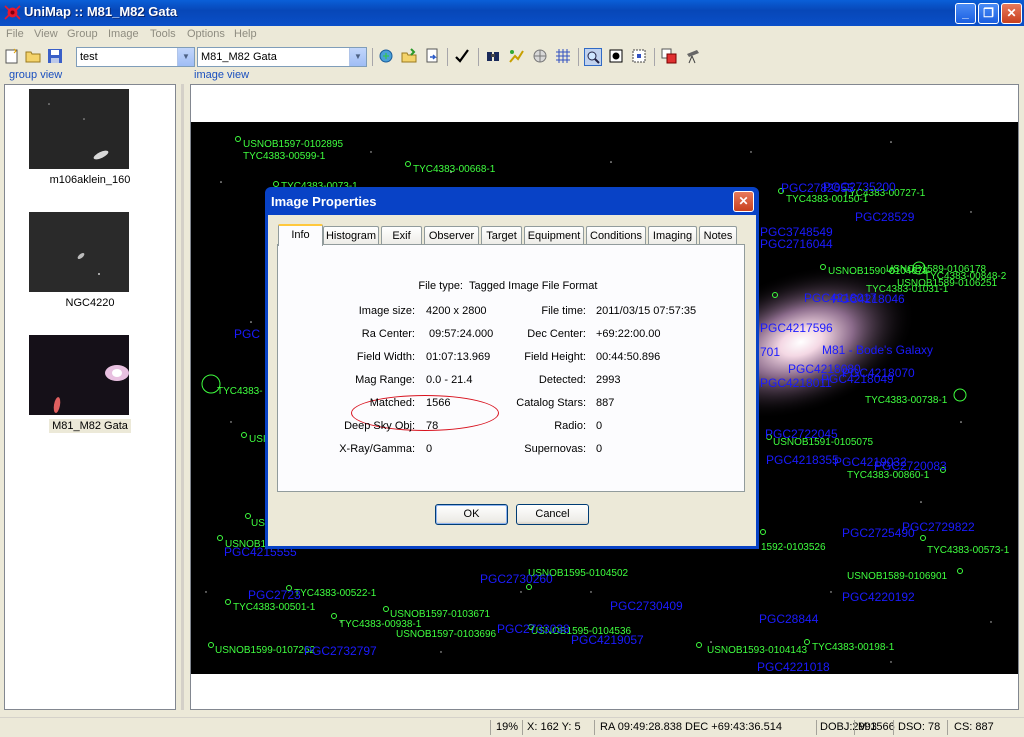  Describe the element at coordinates (616, 235) in the screenshot. I see `tab-conditions: Conditions` at that location.